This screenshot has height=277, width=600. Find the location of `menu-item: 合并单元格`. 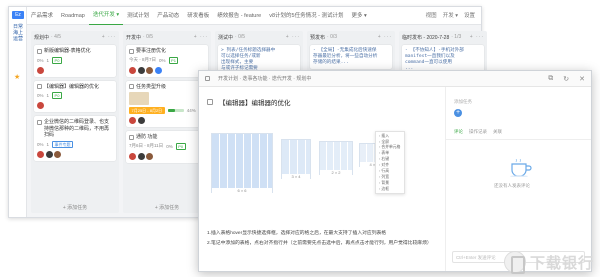

menu-item: 合并单元格 is located at coordinates (390, 148).